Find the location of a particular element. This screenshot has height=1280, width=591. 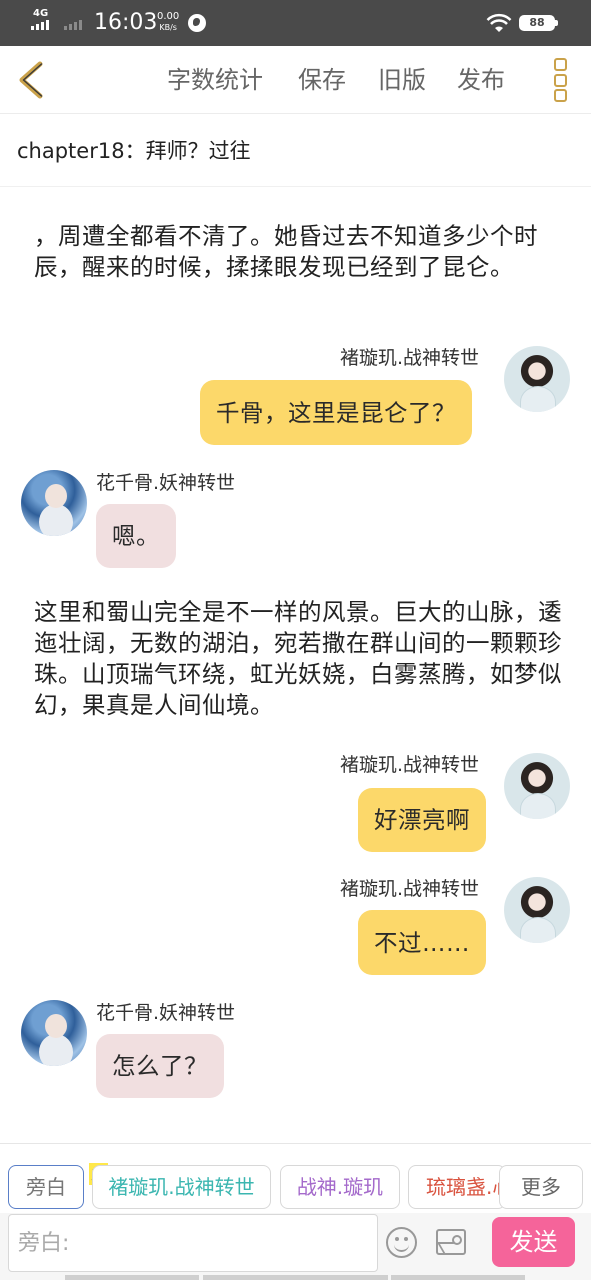

status-bar: 4G 16:03 0.00 KB/s 88 is located at coordinates (295, 23).